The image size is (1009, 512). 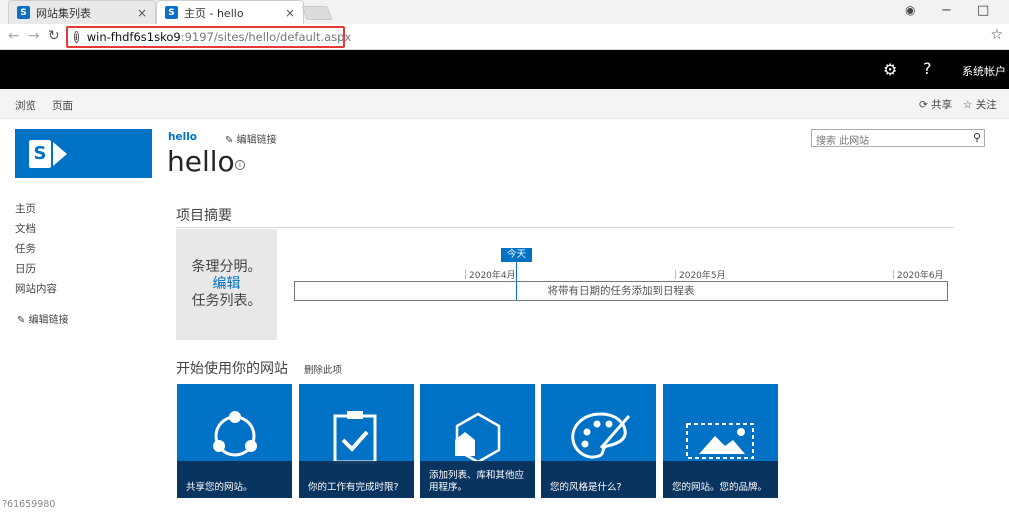 I want to click on url-path: :9197/sites/hello/default.aspx, so click(x=266, y=37).